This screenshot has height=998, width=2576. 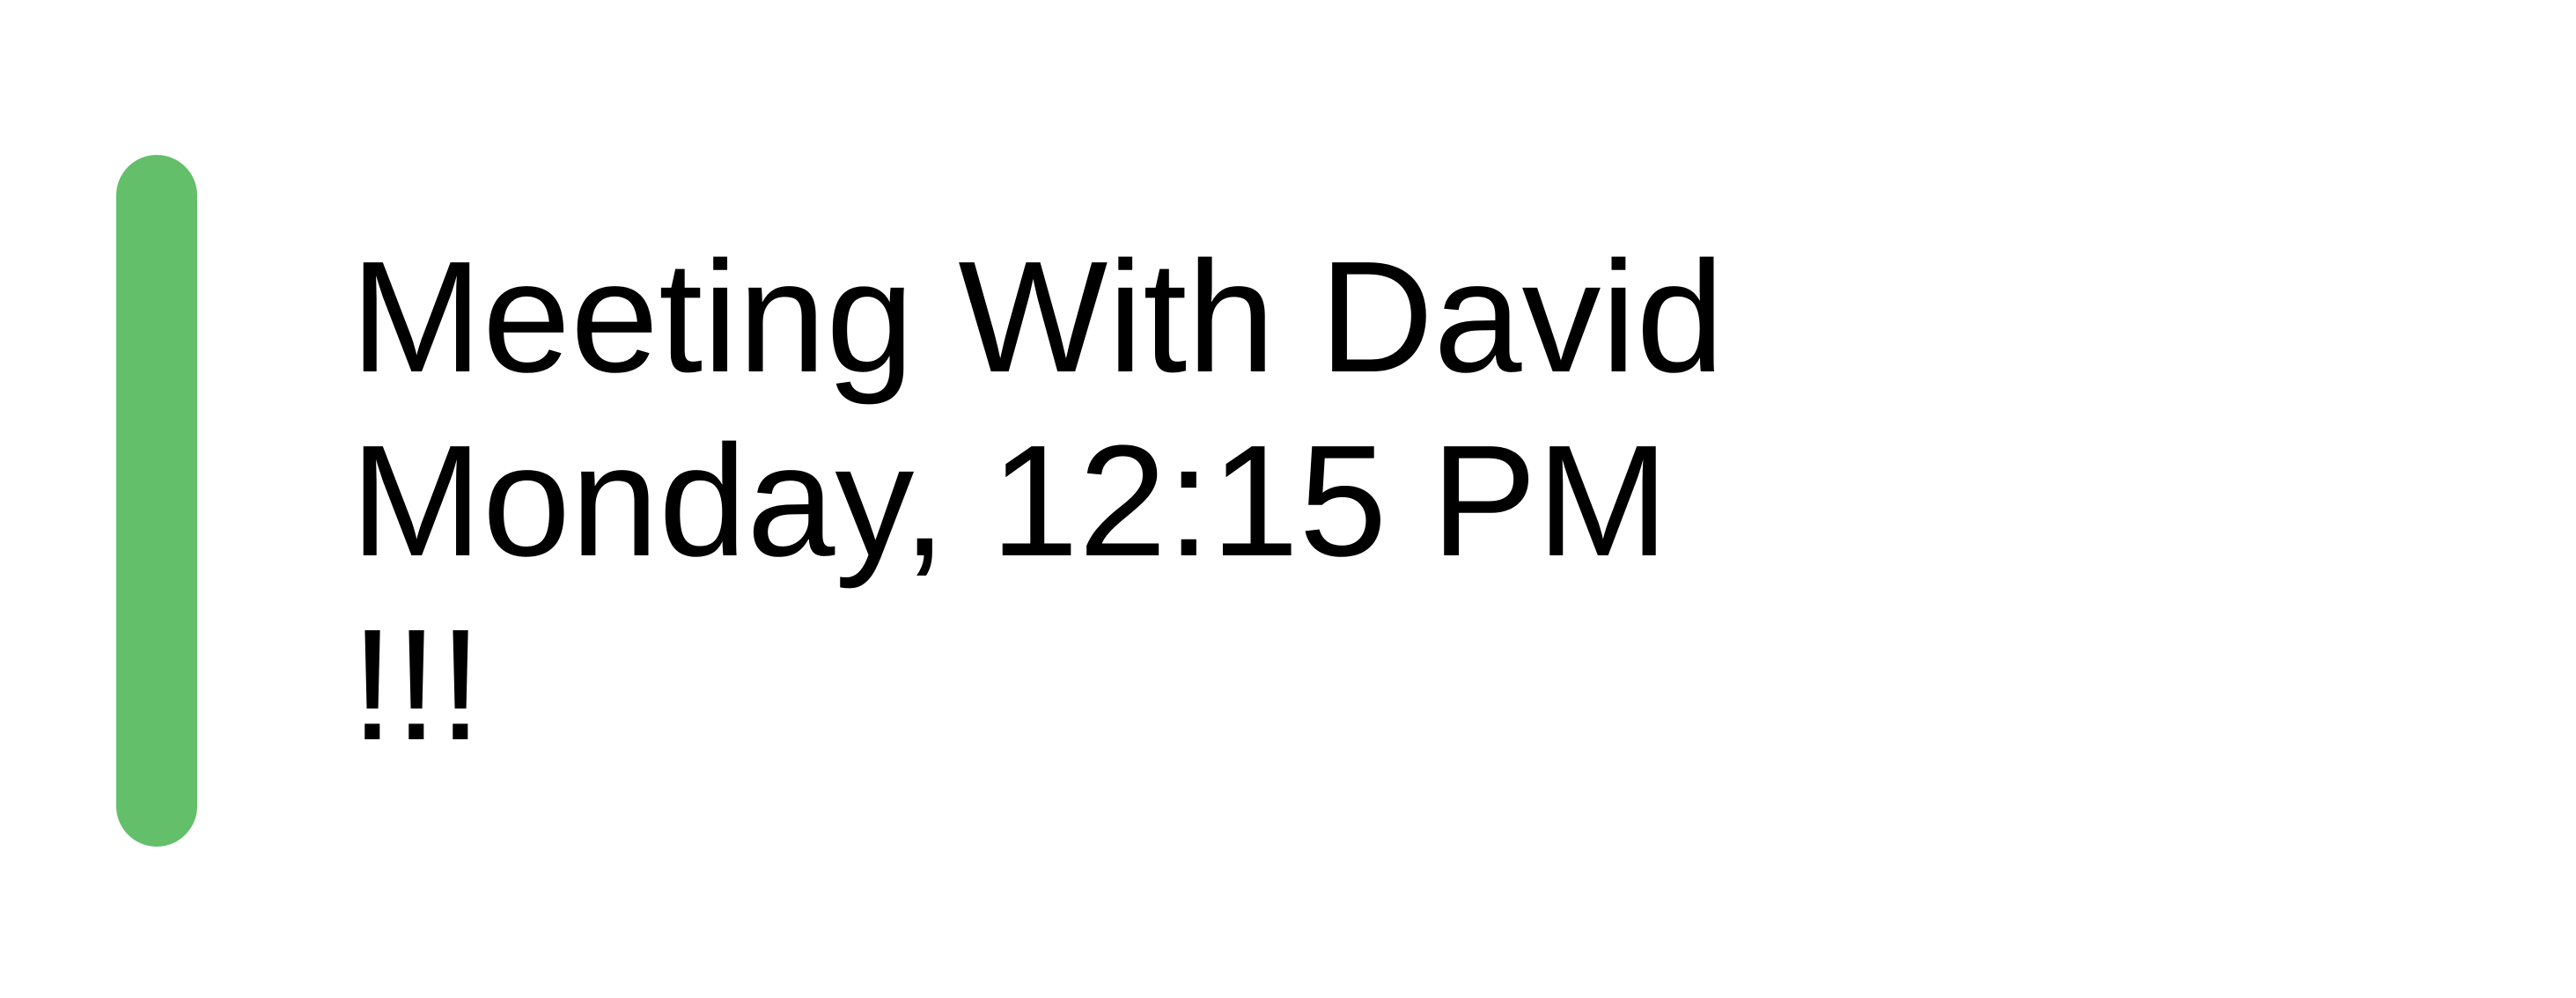 I want to click on event-datetime: Monday, 12:15 PM, so click(x=1009, y=501).